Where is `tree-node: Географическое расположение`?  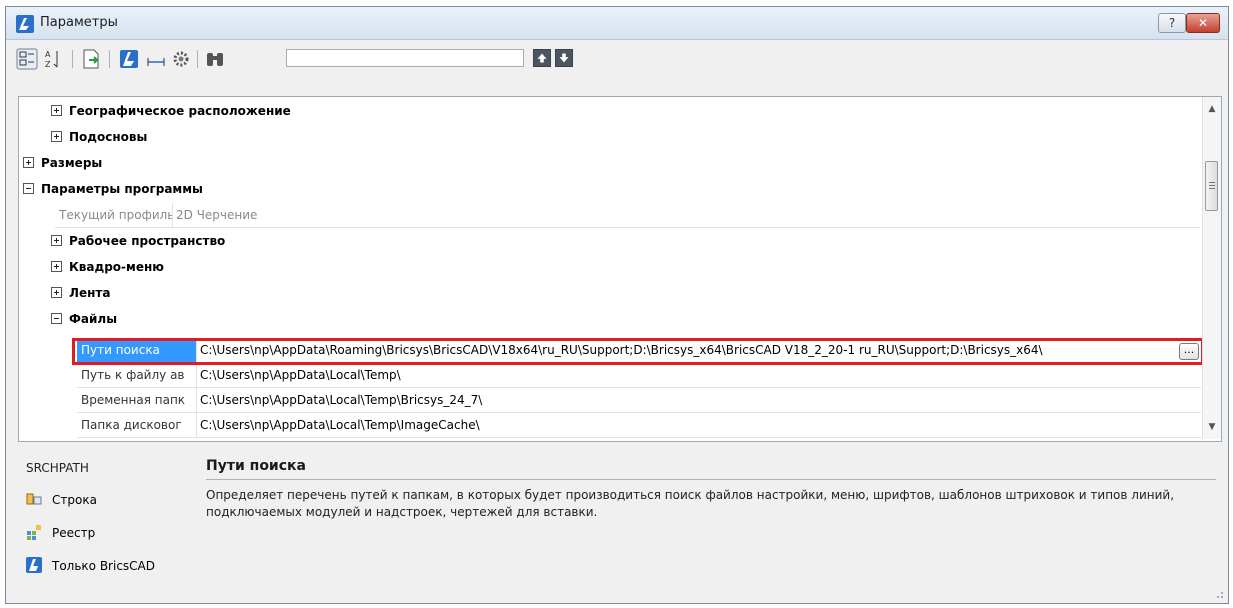
tree-node: Географическое расположение is located at coordinates (609, 111).